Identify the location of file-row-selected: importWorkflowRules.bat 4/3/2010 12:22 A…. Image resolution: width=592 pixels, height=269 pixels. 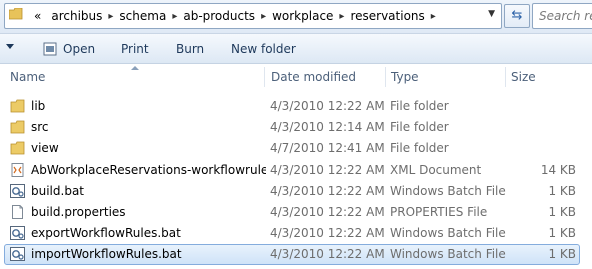
(292, 254).